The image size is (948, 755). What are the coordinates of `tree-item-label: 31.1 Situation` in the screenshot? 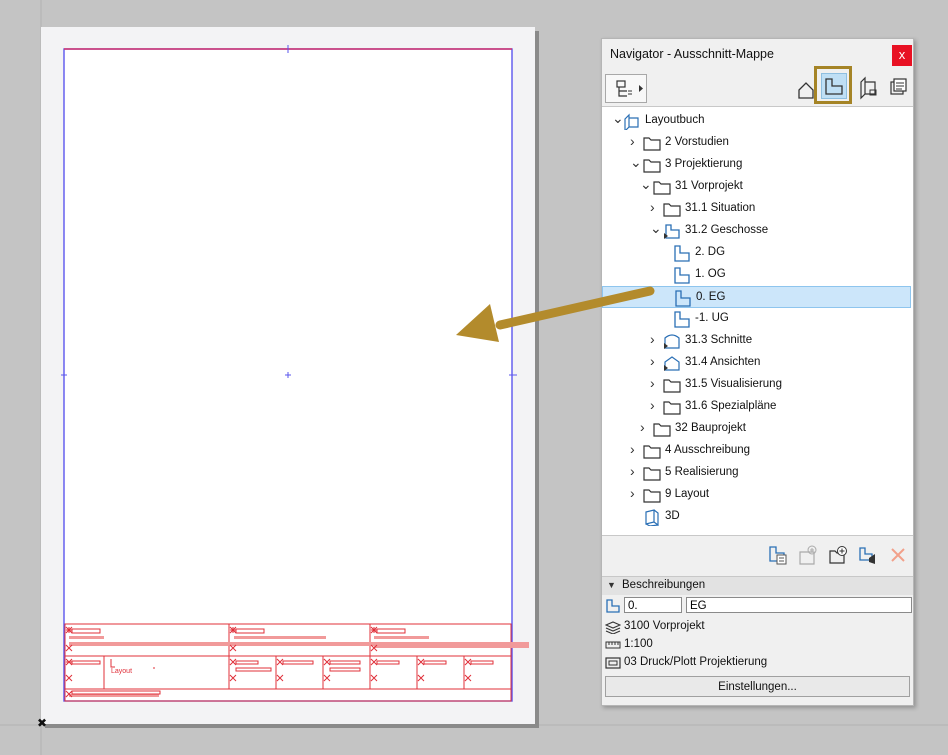 It's located at (720, 208).